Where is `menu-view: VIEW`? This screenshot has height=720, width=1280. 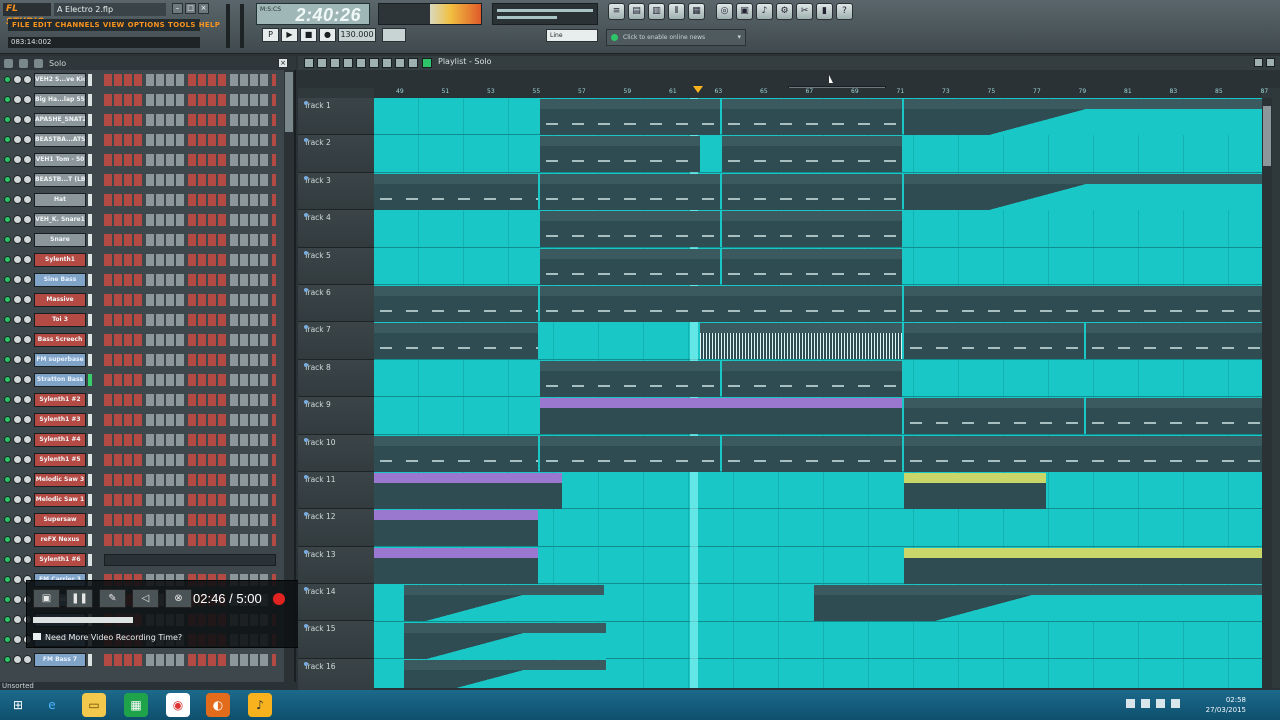 menu-view: VIEW is located at coordinates (114, 25).